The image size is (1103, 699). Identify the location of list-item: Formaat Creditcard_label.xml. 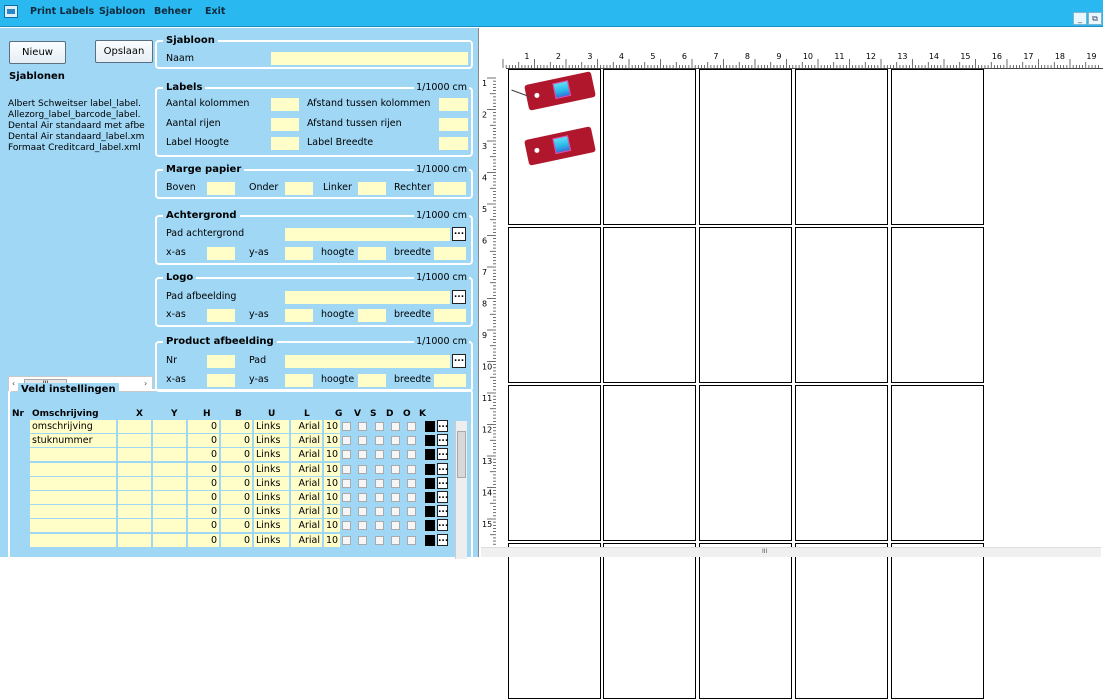
(79, 148).